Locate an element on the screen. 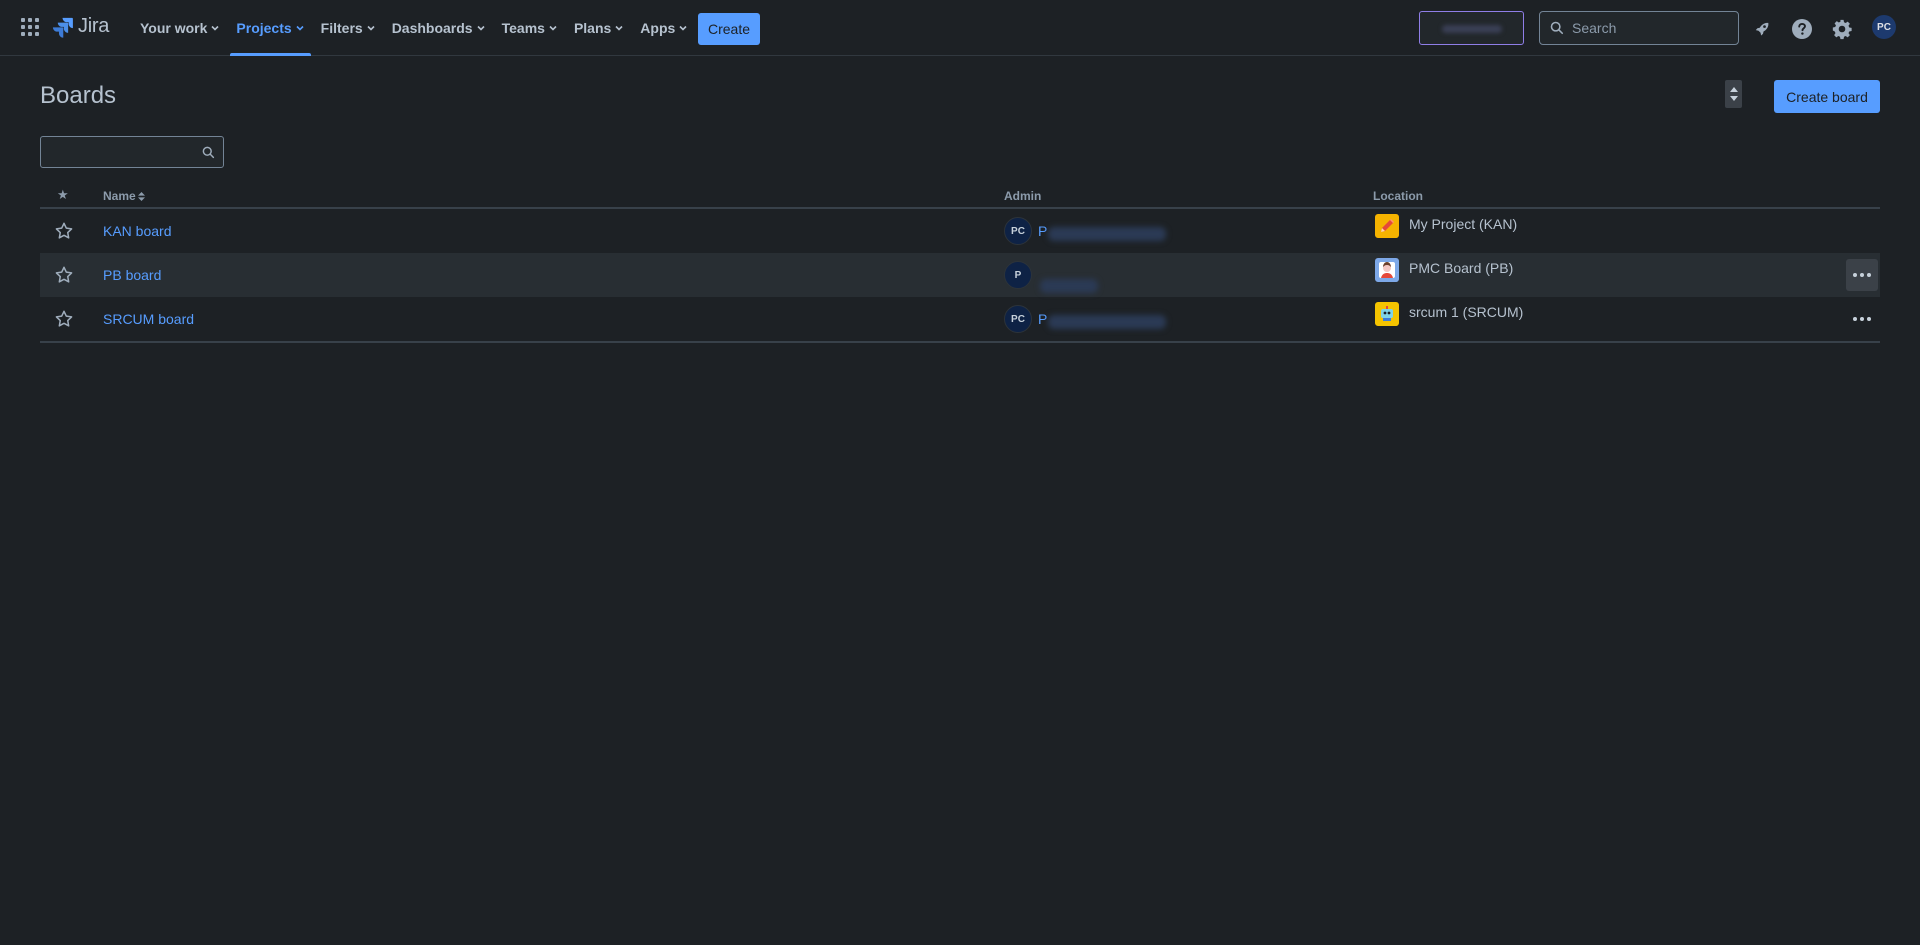  help-icon is located at coordinates (1802, 29).